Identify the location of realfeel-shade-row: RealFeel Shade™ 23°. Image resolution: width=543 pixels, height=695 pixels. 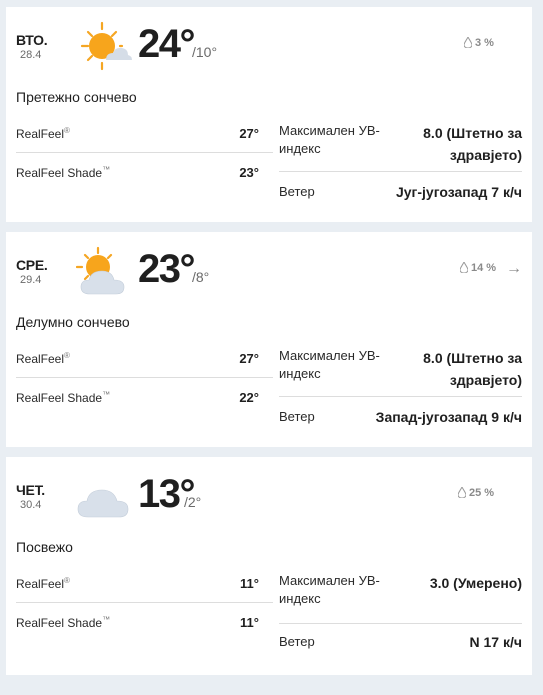
(137, 173).